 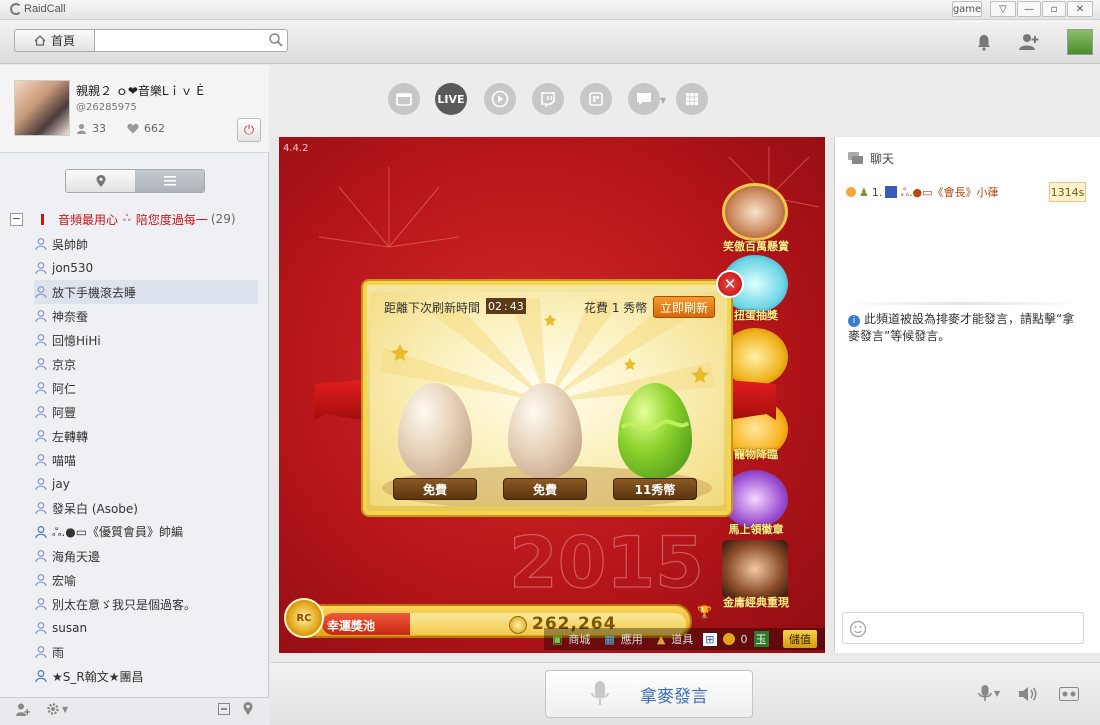 What do you see at coordinates (248, 710) in the screenshot?
I see `location-icon` at bounding box center [248, 710].